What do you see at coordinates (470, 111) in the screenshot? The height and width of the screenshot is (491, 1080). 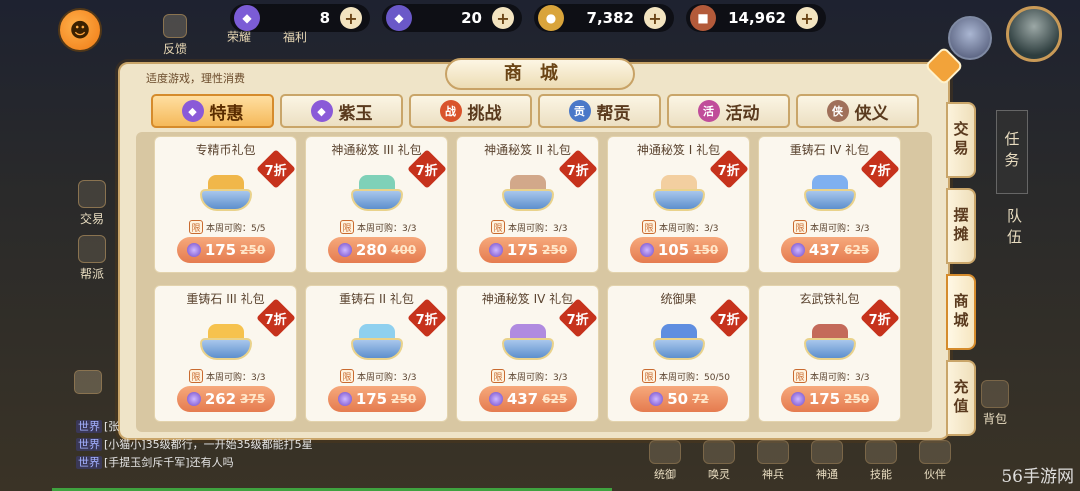 I see `tab-challenge: 战挑战` at bounding box center [470, 111].